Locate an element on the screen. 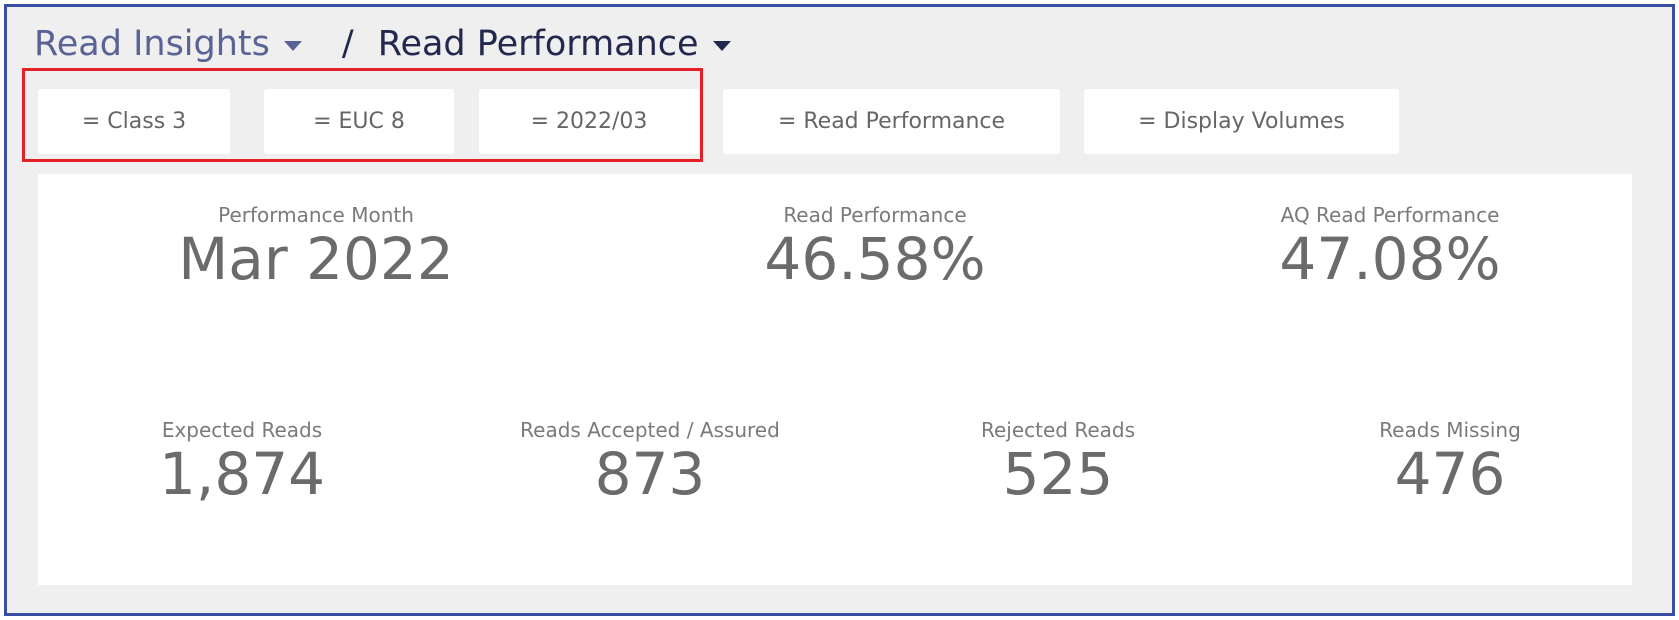 The height and width of the screenshot is (620, 1679). breadcrumb-read-performance: Read Performance is located at coordinates (554, 44).